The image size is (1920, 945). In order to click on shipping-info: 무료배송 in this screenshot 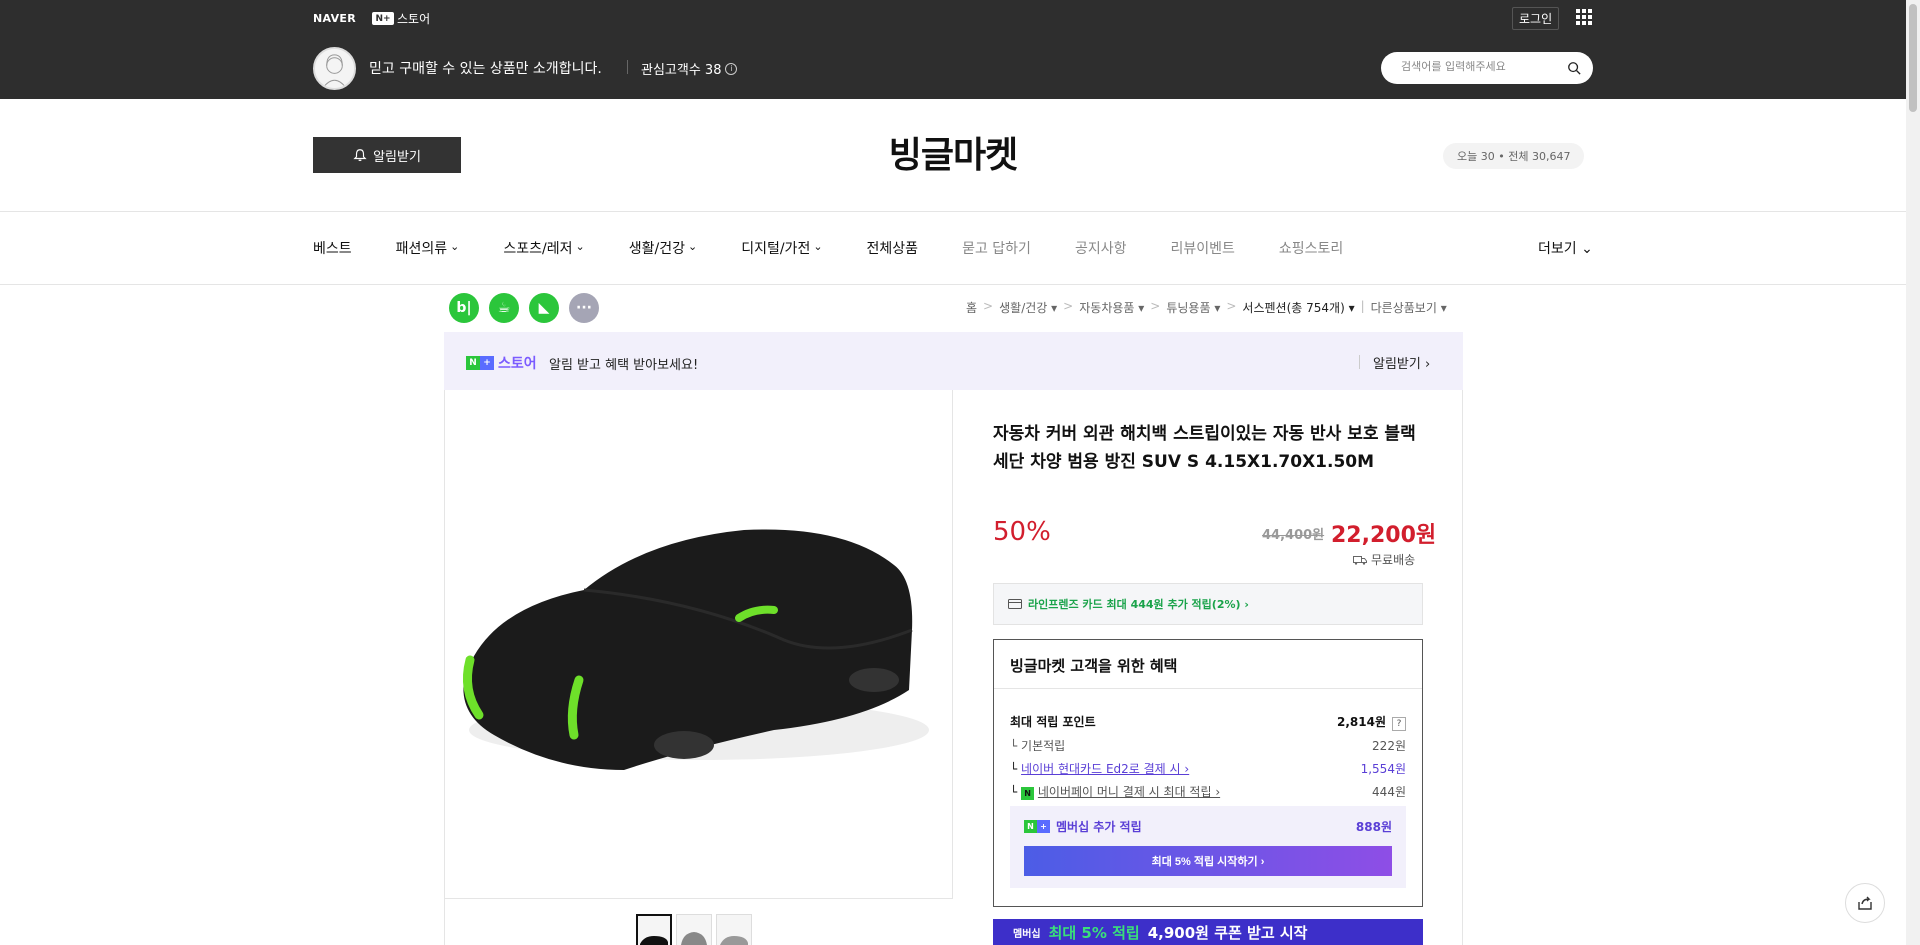, I will do `click(1384, 559)`.